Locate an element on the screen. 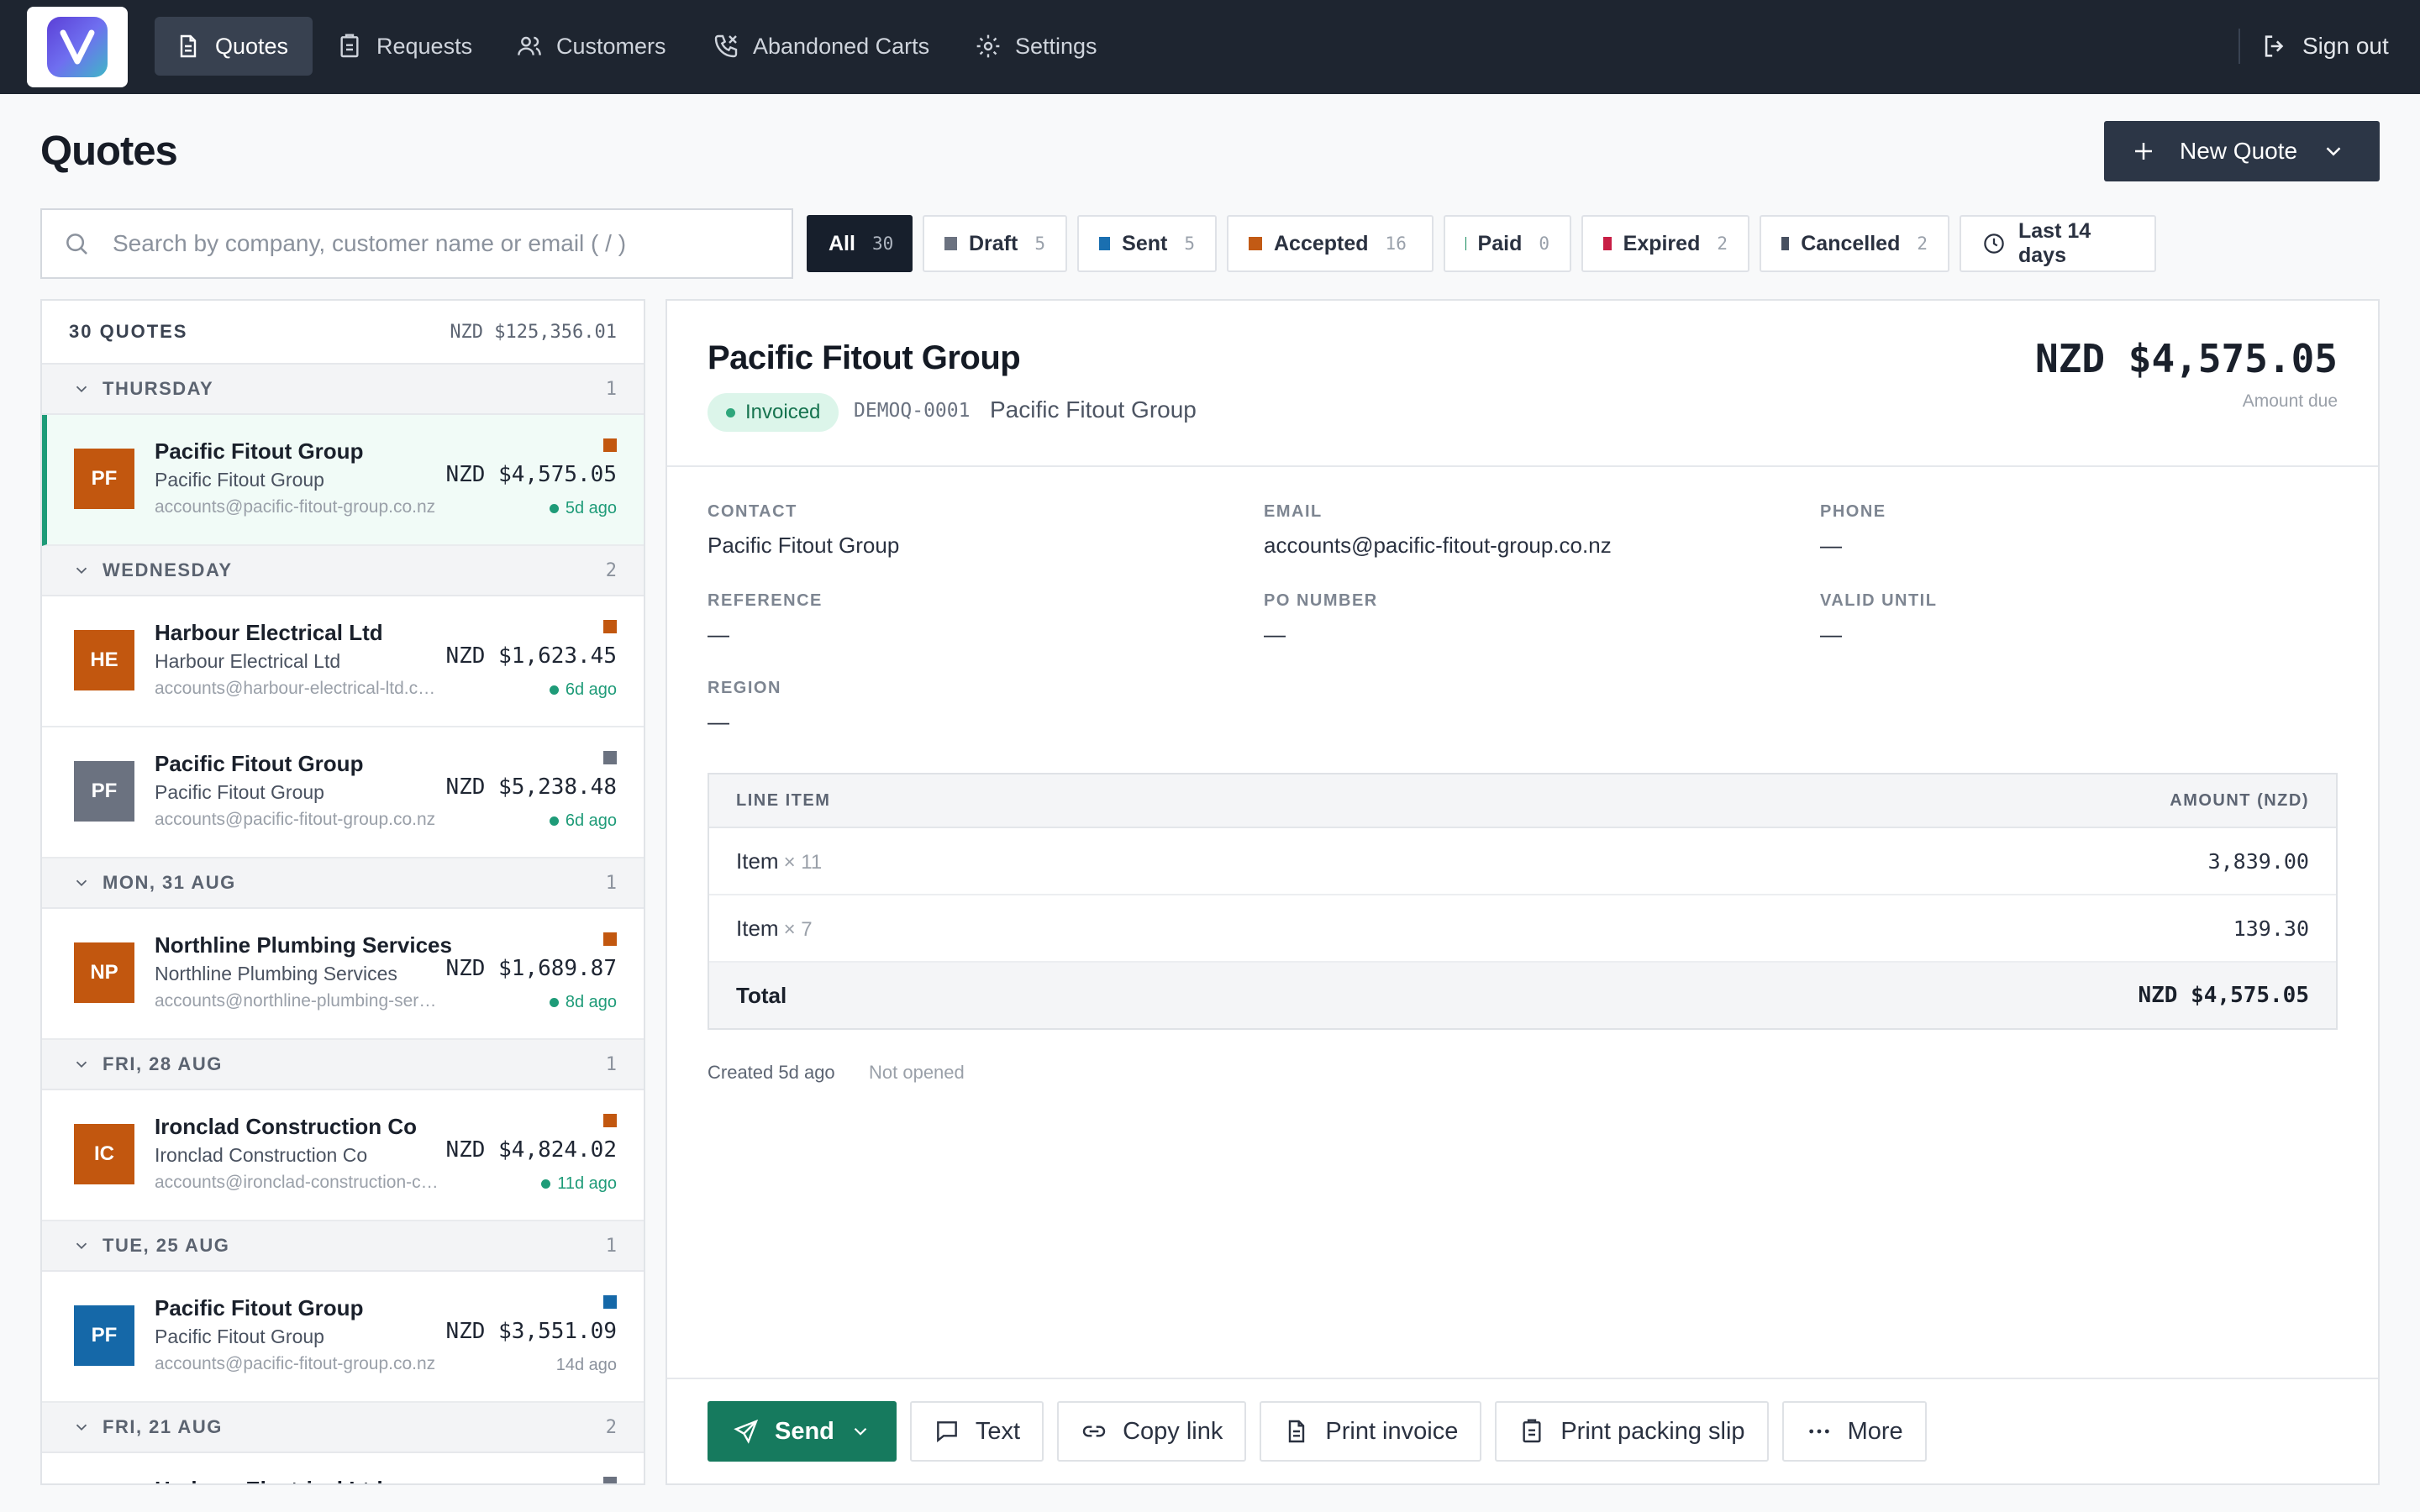 The width and height of the screenshot is (2420, 1512). quote-email: accounts@pacific-fitout-group.co.nz is located at coordinates (295, 507).